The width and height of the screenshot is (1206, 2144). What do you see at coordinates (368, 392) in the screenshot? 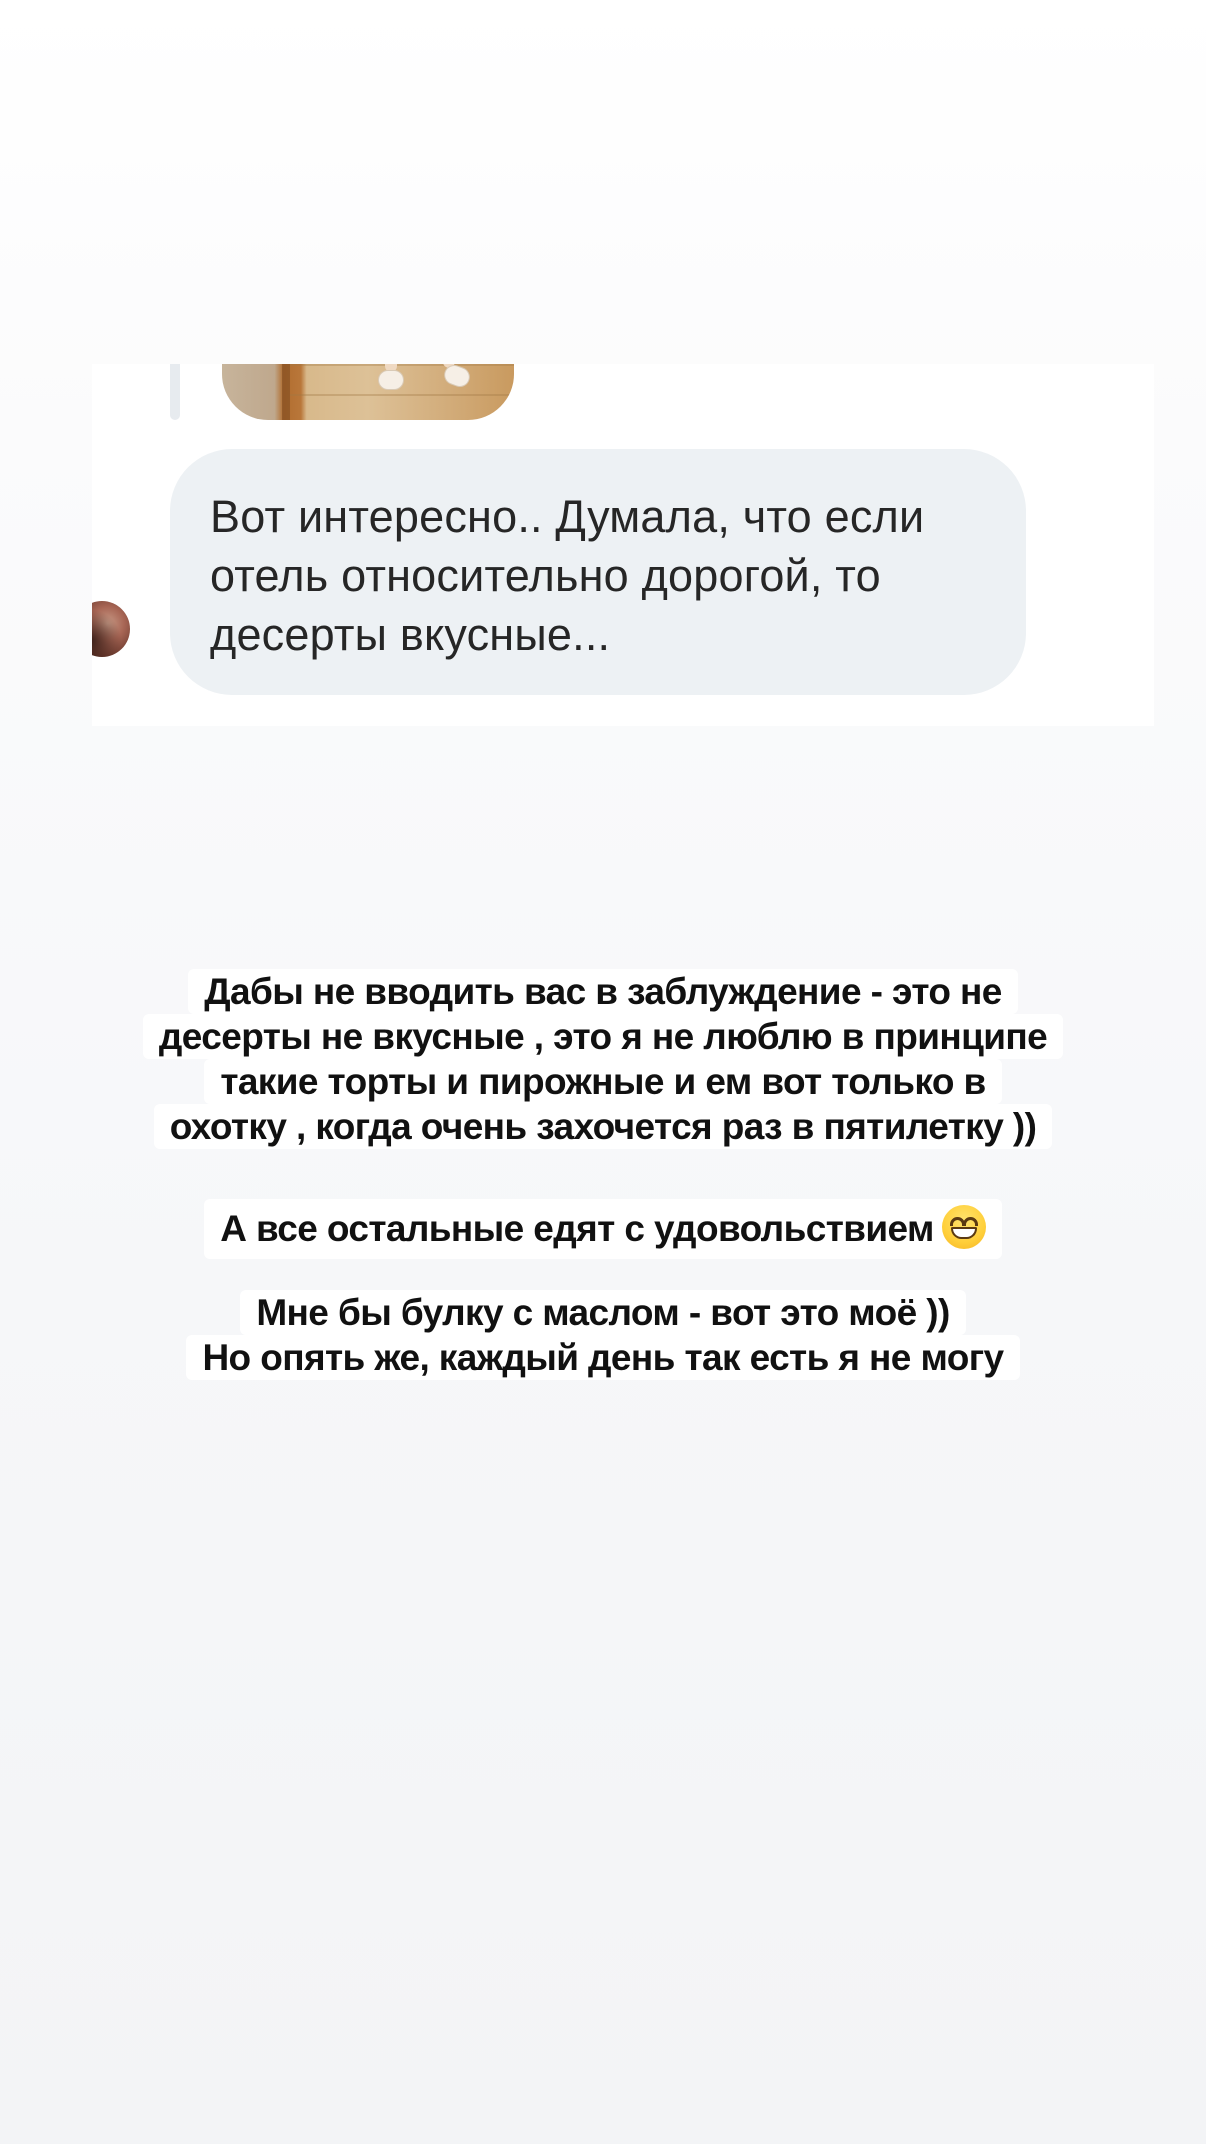
I see `shared-photo-thumbnail` at bounding box center [368, 392].